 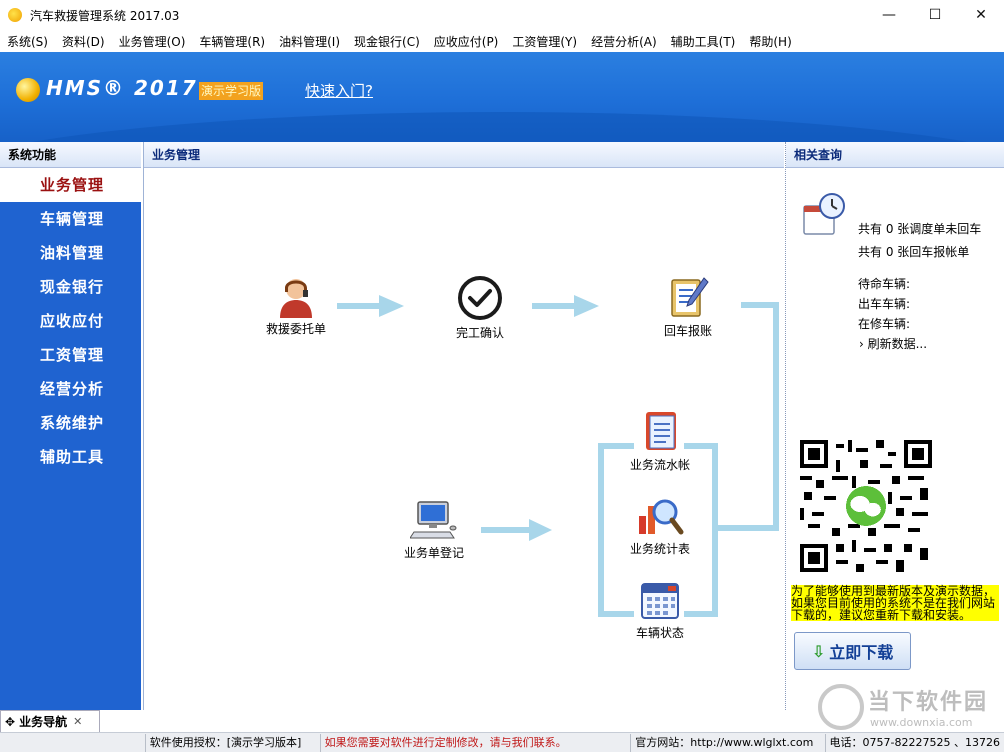 I want to click on watermark-logo-icon, so click(x=841, y=707).